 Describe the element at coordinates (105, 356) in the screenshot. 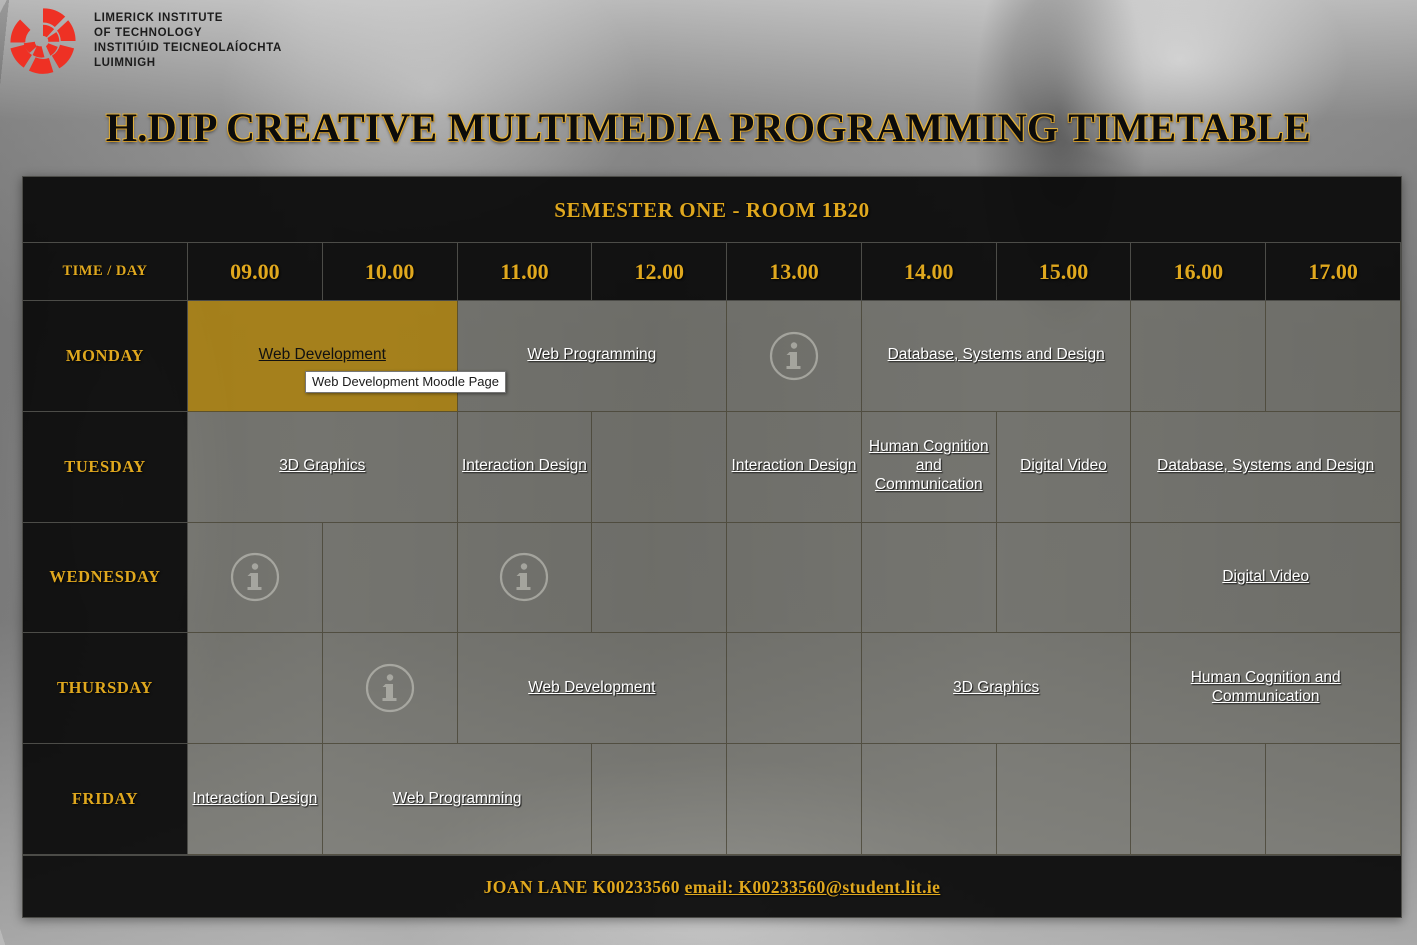

I see `day-label-monday: MONDAY` at that location.